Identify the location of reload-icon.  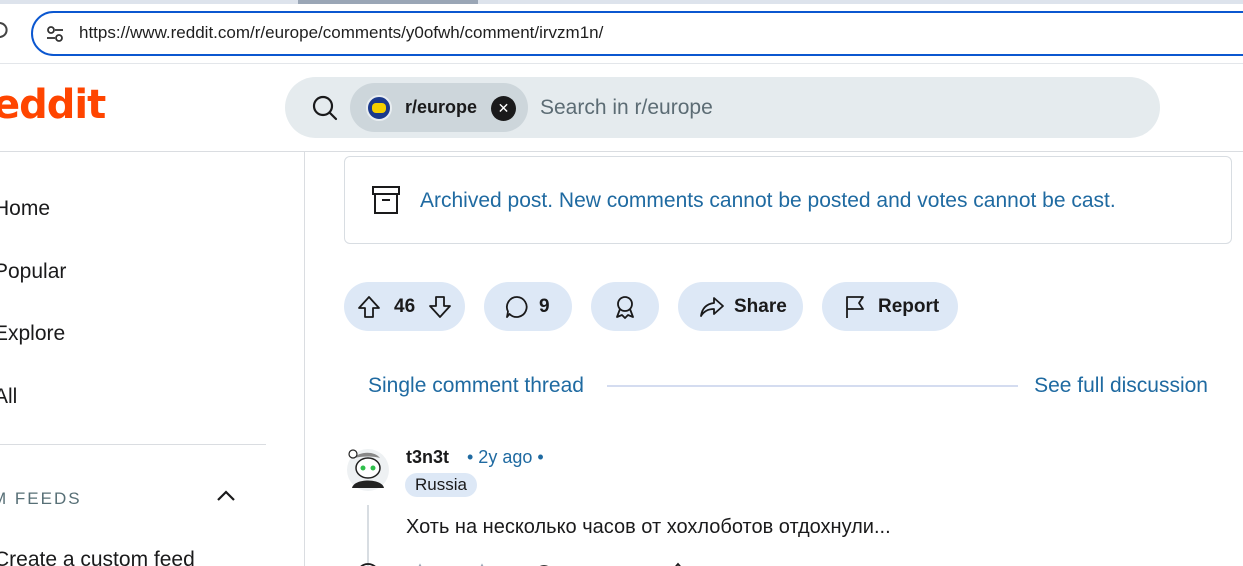
(7, 32).